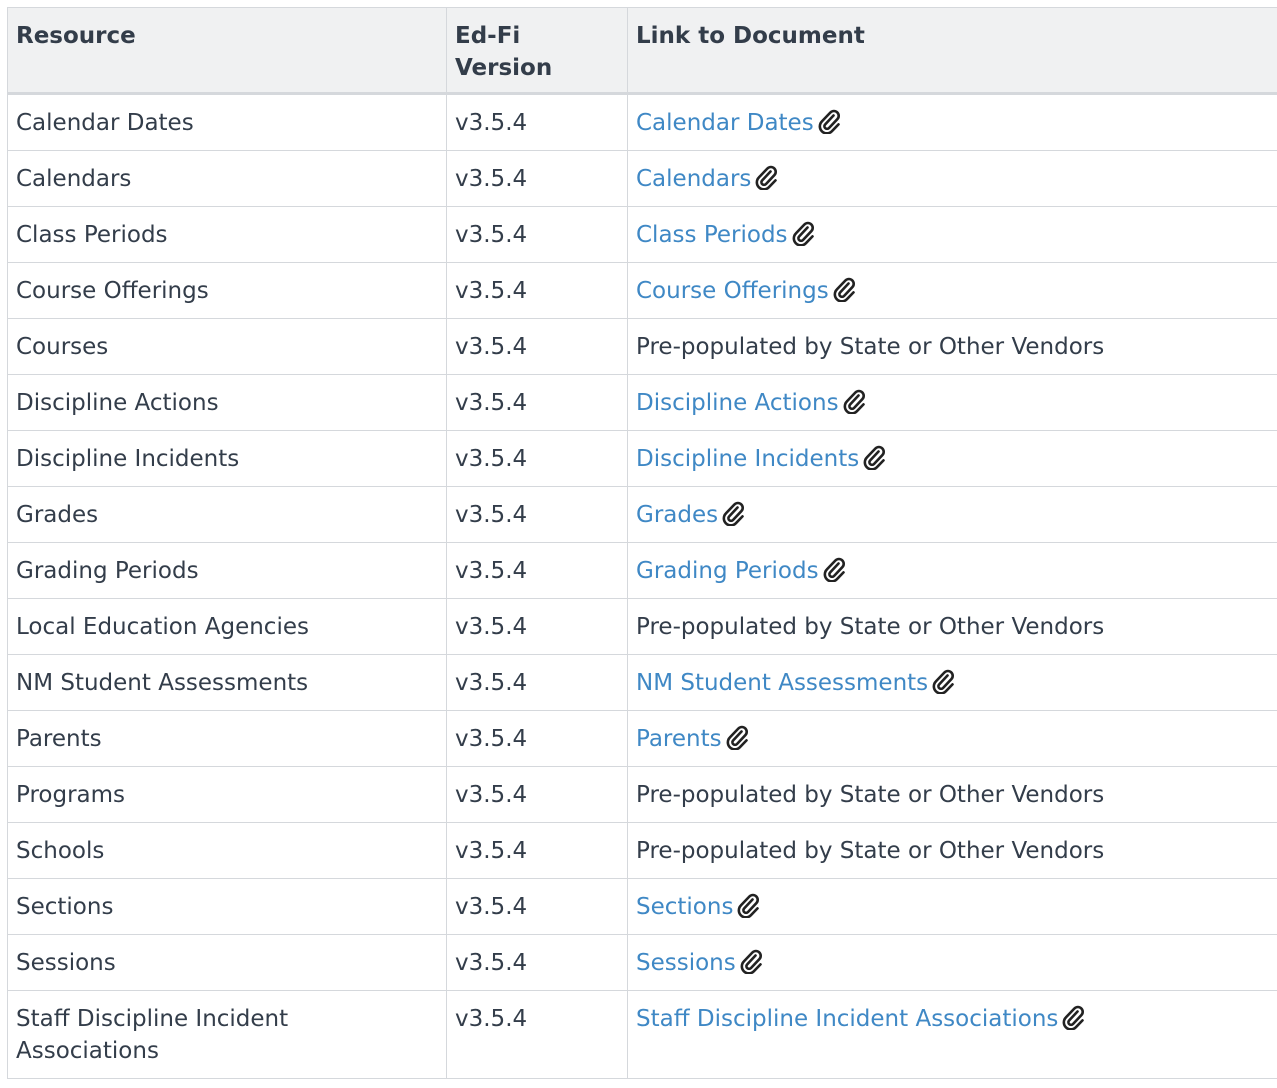  What do you see at coordinates (227, 962) in the screenshot?
I see `resource-cell: Sessions` at bounding box center [227, 962].